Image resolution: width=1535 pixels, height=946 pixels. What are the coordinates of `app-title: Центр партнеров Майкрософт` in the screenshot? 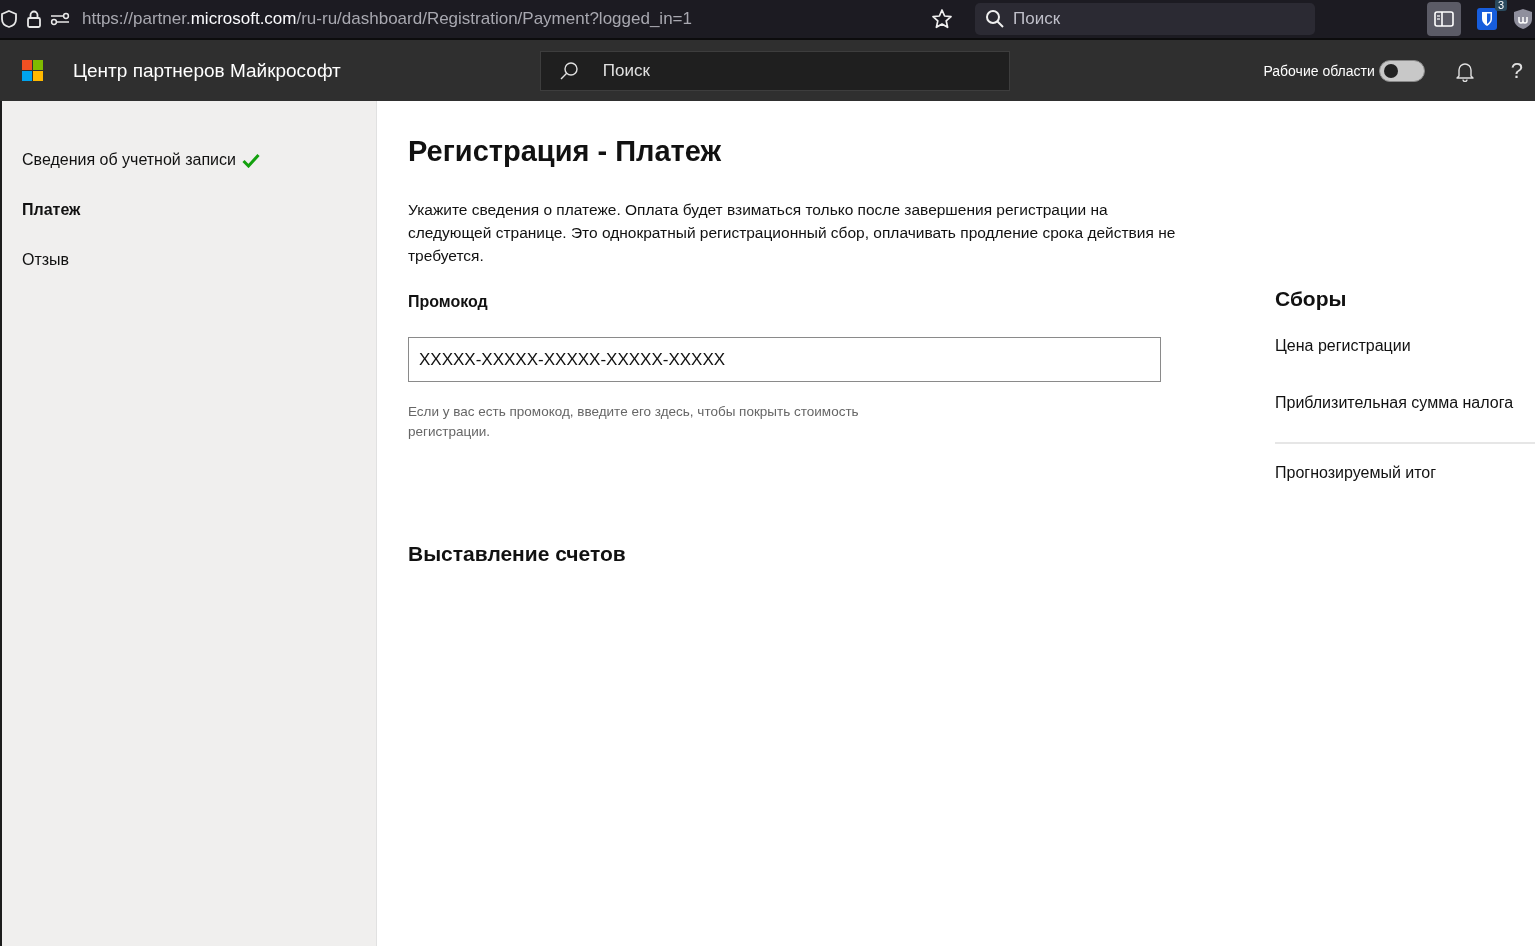 It's located at (207, 70).